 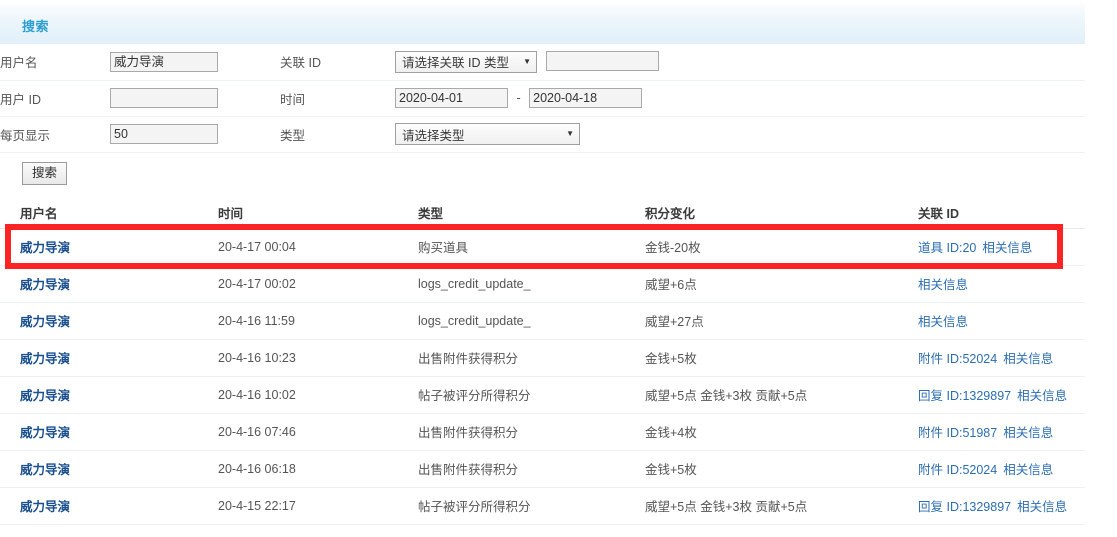 I want to click on assoc-id-input, so click(x=603, y=61).